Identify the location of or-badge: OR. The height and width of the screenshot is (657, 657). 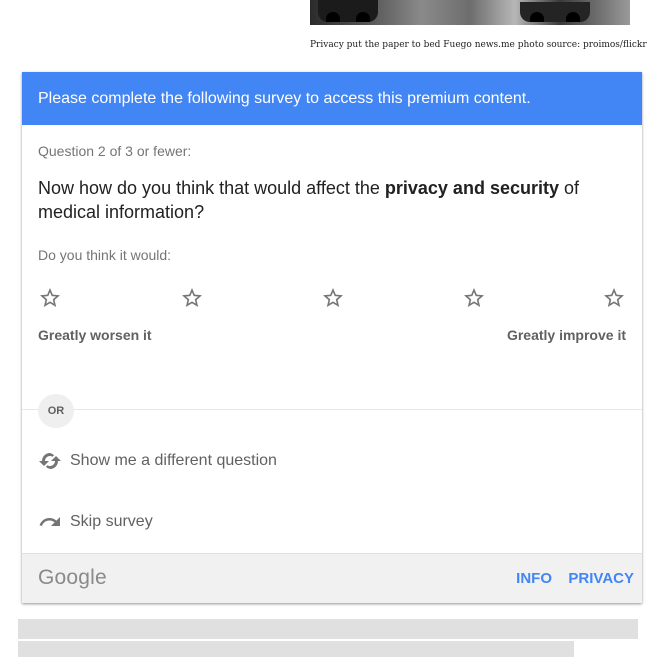
(56, 411).